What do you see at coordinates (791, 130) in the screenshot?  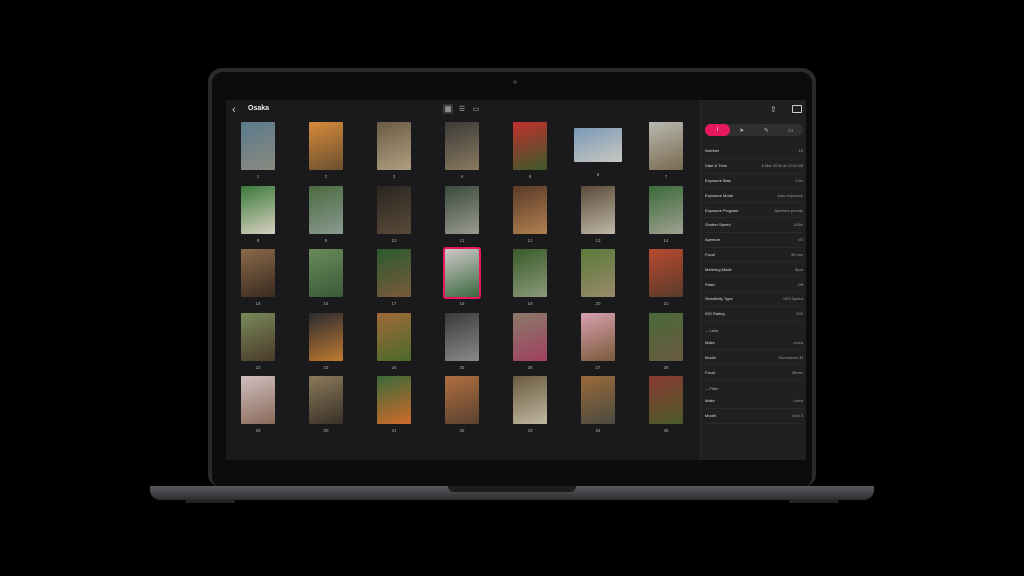 I see `frame-tab-icon: ▭` at bounding box center [791, 130].